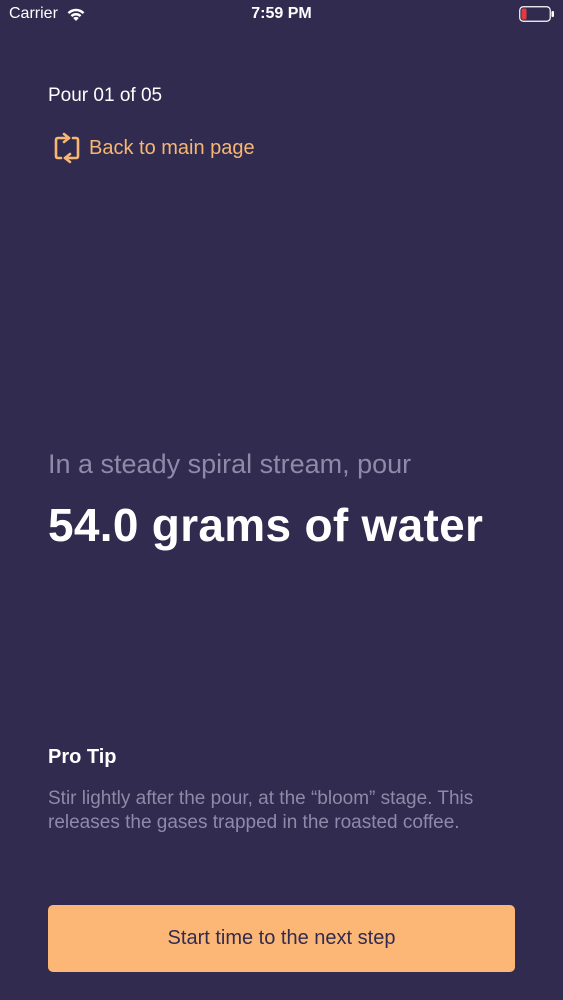 The height and width of the screenshot is (1000, 563). Describe the element at coordinates (67, 148) in the screenshot. I see `repeat-arrows-icon` at that location.